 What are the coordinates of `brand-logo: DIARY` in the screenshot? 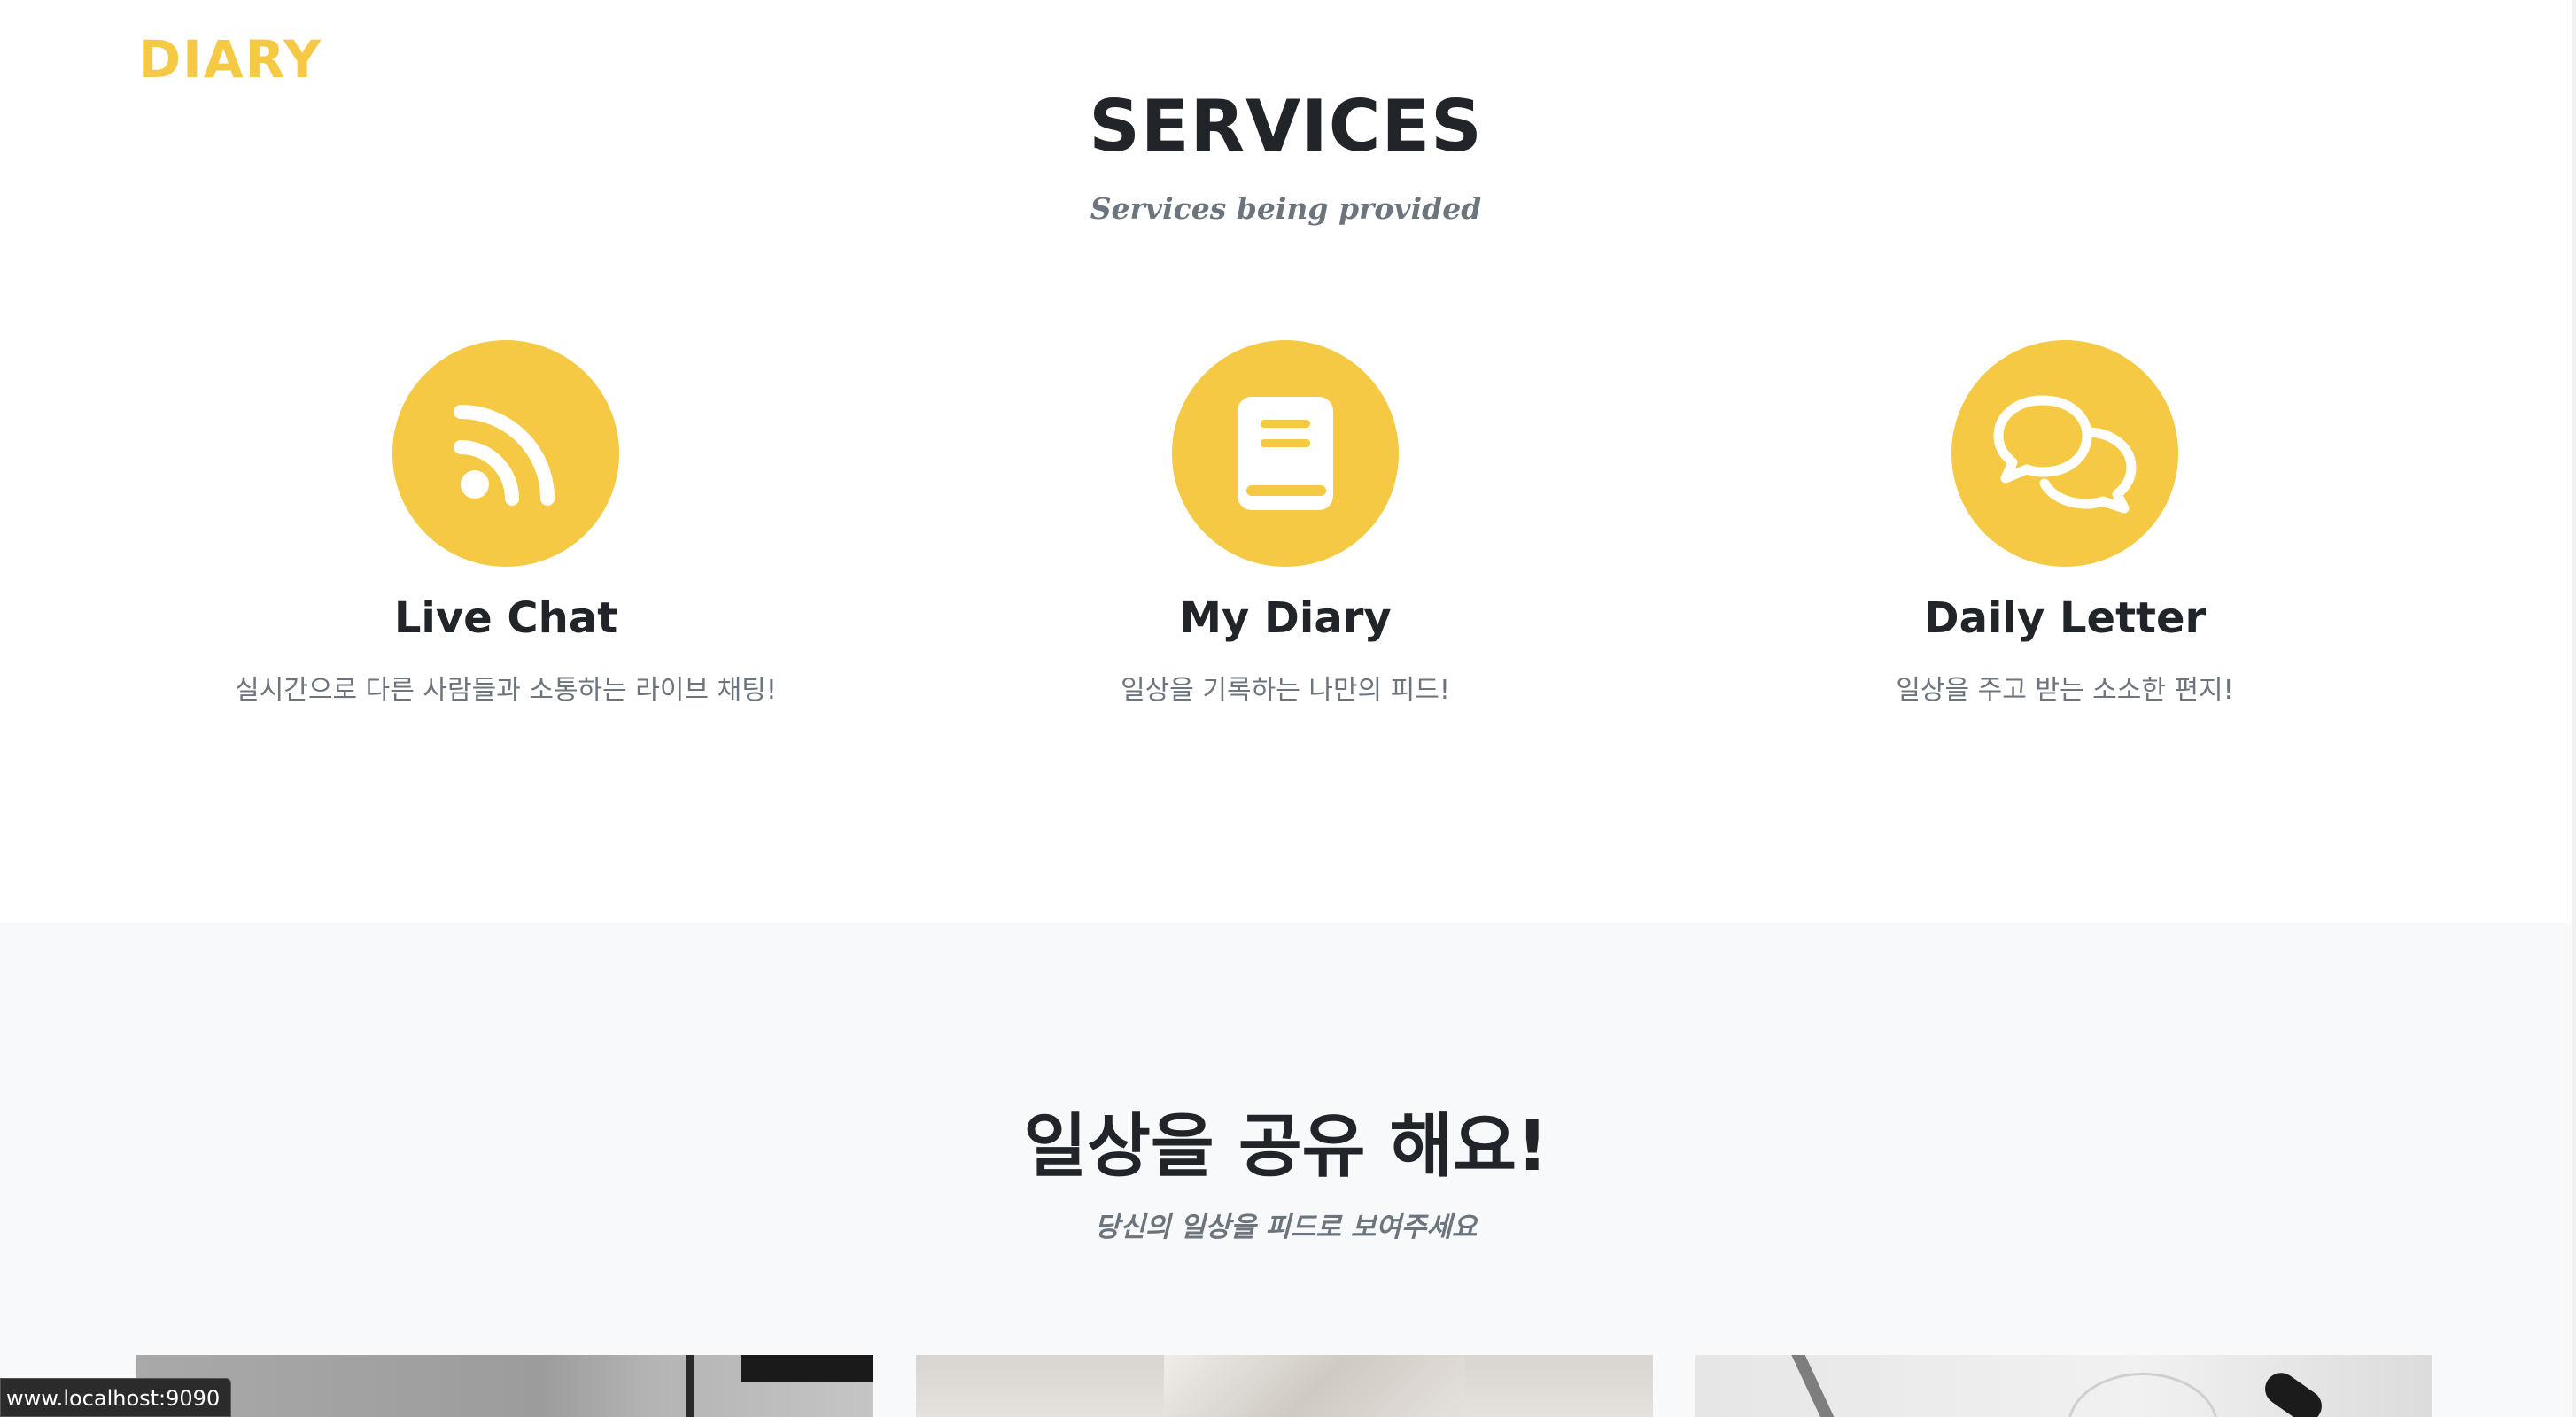 It's located at (230, 60).